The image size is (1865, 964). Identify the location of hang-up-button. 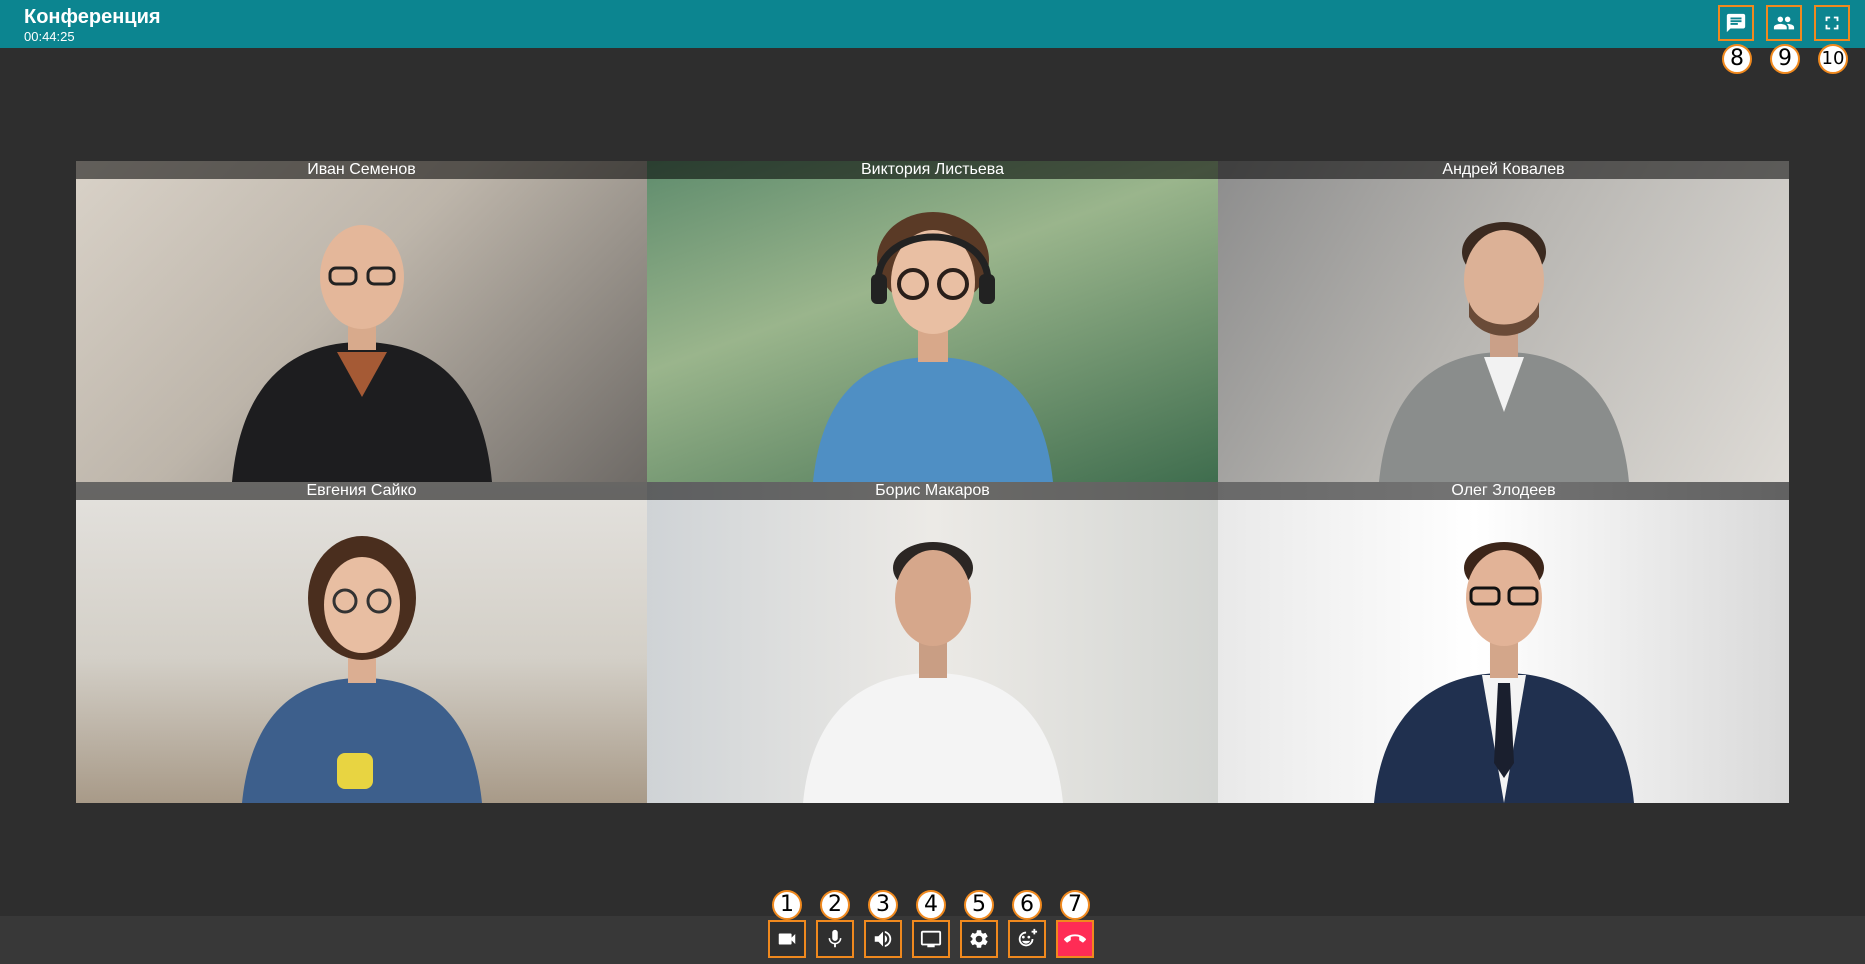
(1075, 939).